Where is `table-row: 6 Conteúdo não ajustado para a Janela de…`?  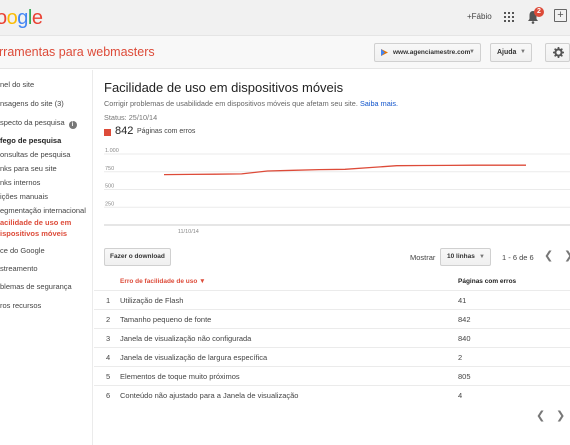 table-row: 6 Conteúdo não ajustado para a Janela de… is located at coordinates (332, 394).